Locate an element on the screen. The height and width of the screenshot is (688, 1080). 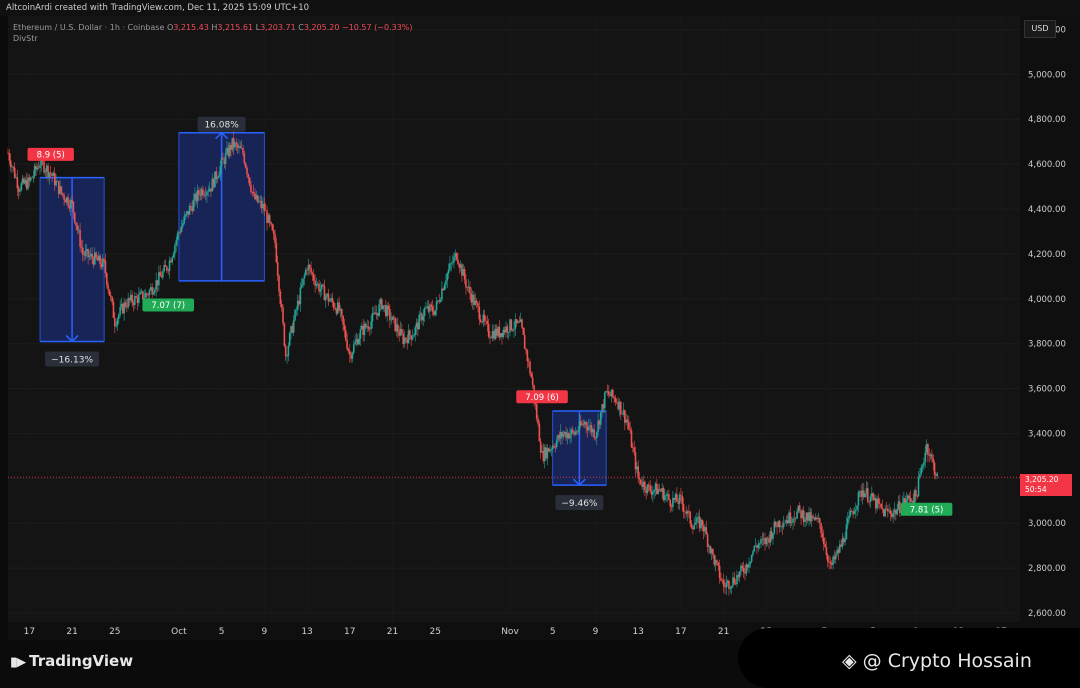
close-value: 3,205.20 is located at coordinates (321, 27).